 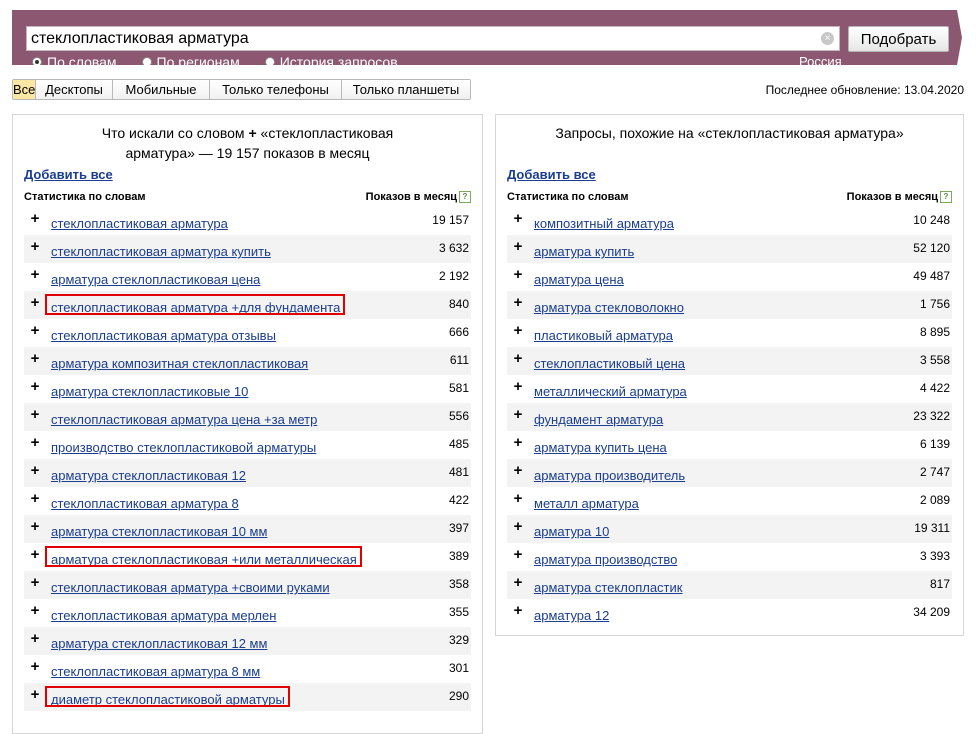 What do you see at coordinates (163, 615) in the screenshot?
I see `phrase-link: стеклопластиковая арматура мерлен` at bounding box center [163, 615].